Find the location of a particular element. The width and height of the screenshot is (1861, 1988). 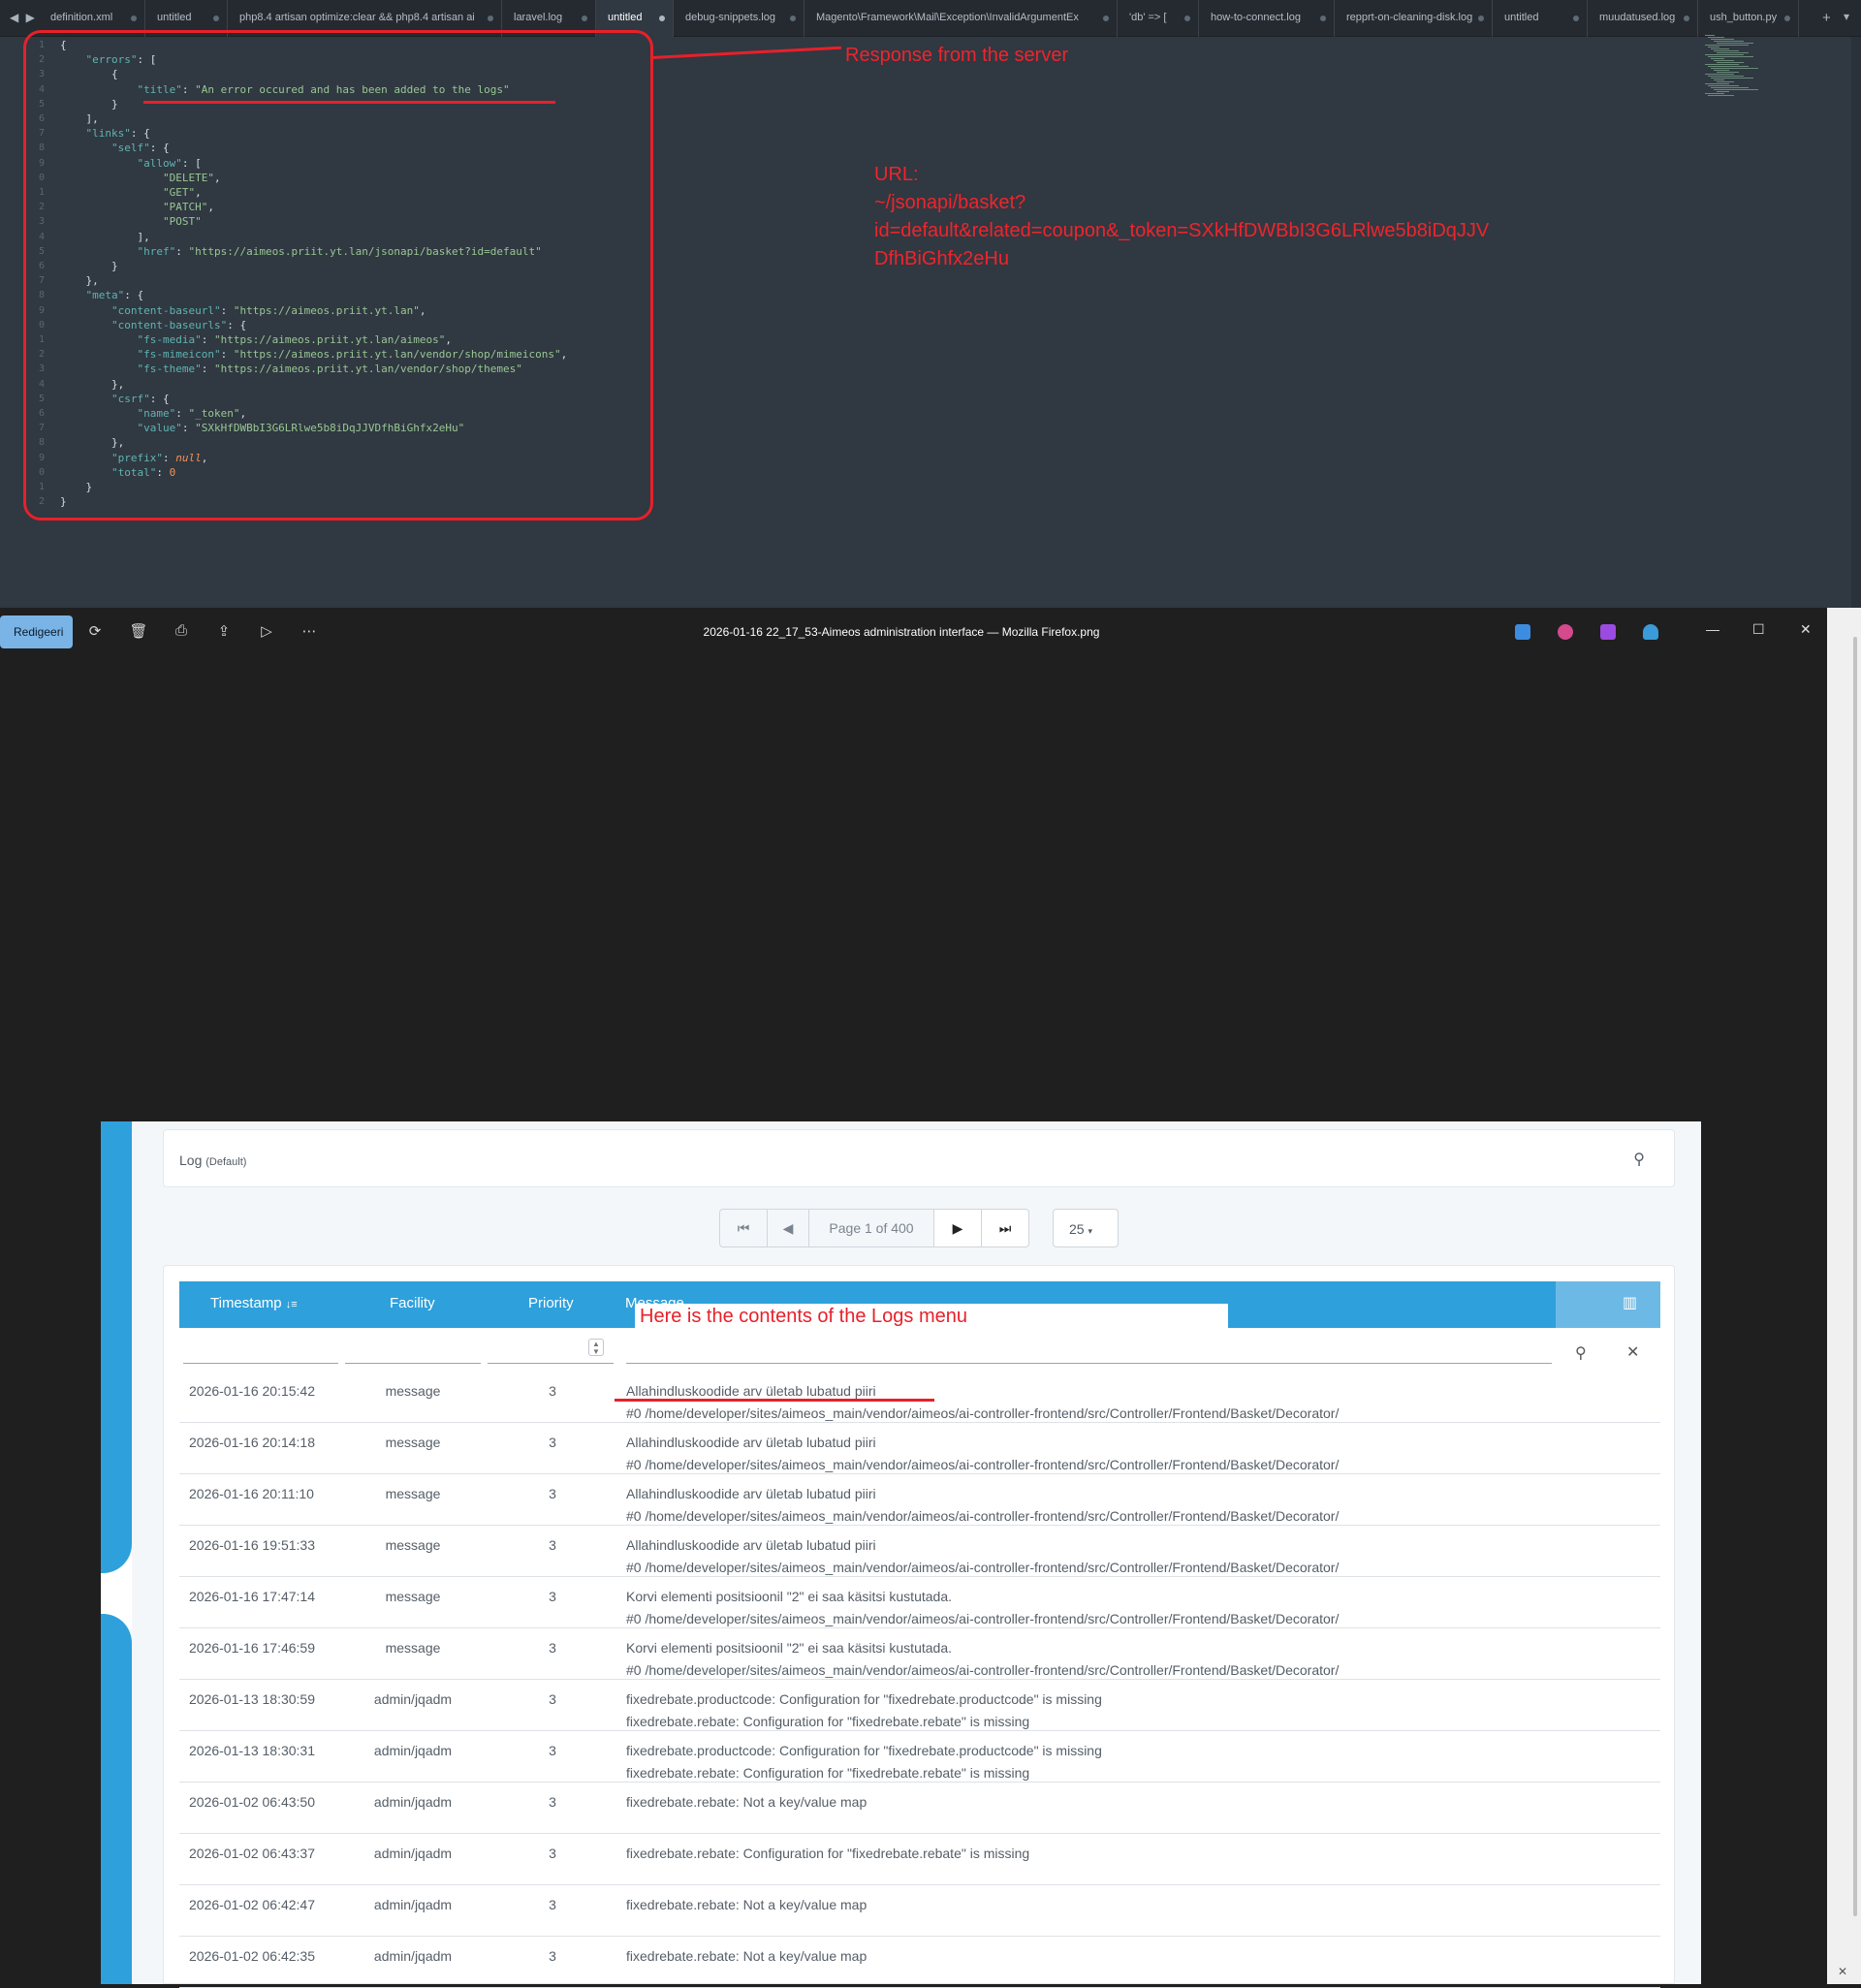

onedrive-icon is located at coordinates (1650, 632).